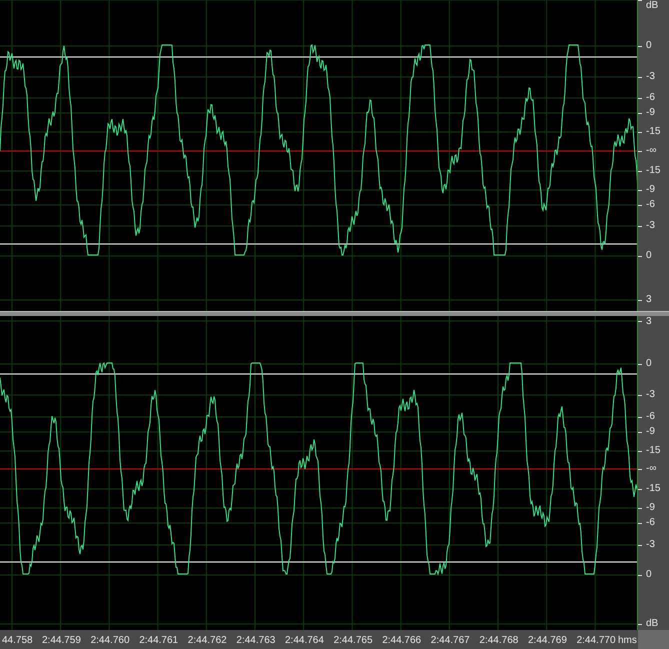  What do you see at coordinates (450, 641) in the screenshot?
I see `time-label: 2:44.767` at bounding box center [450, 641].